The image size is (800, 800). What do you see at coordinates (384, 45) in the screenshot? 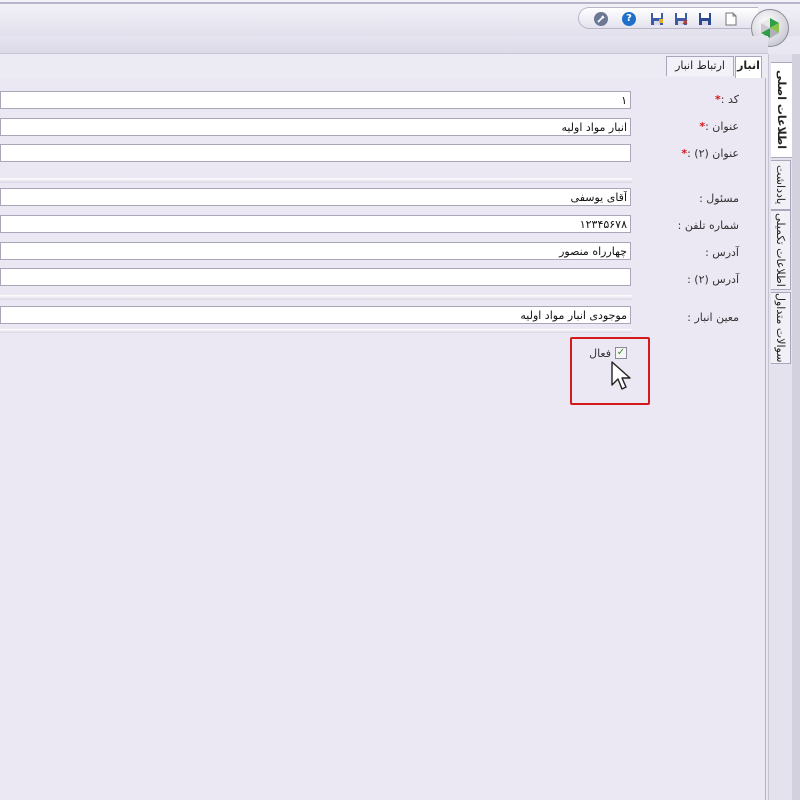
I see `header-band` at bounding box center [384, 45].